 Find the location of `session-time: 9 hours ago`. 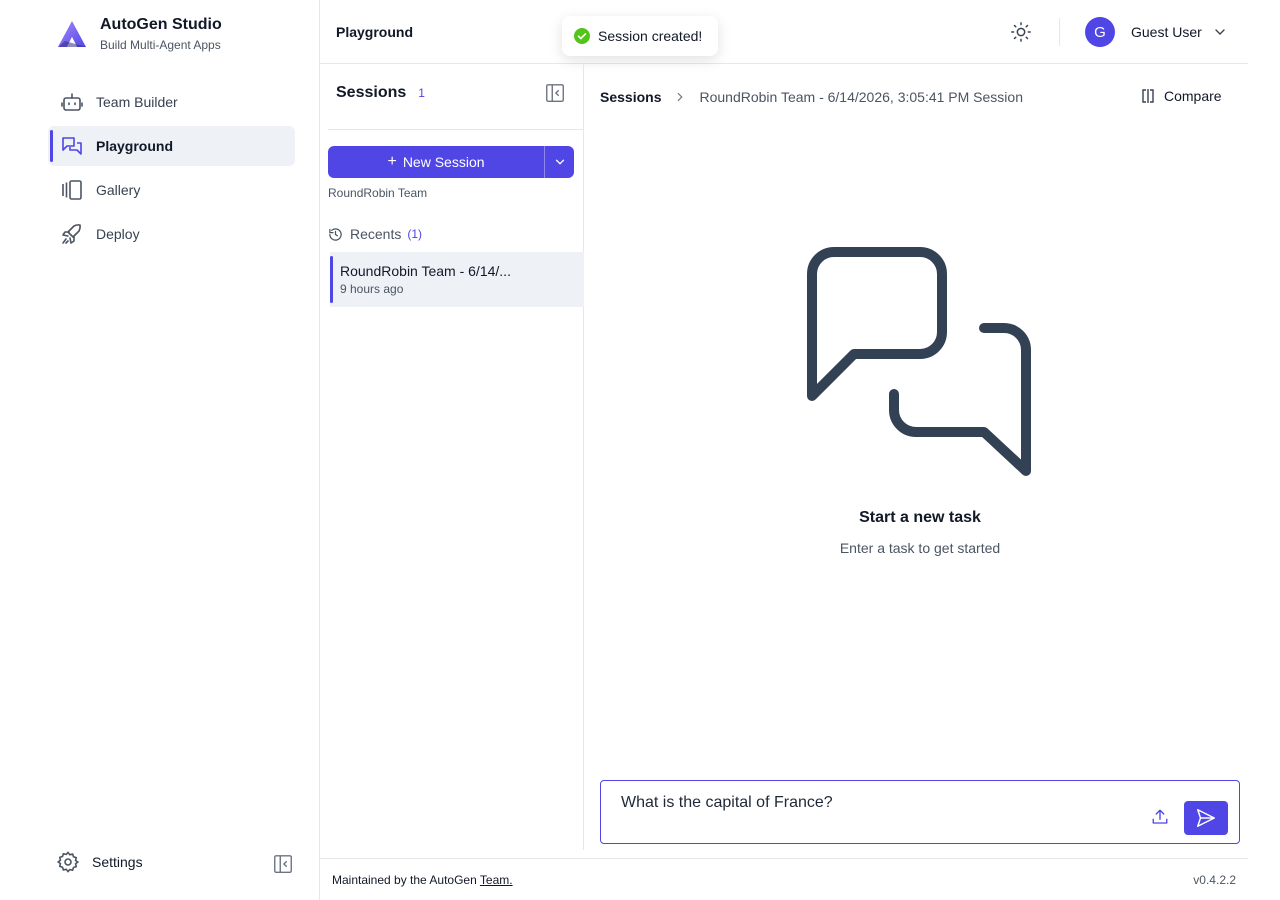

session-time: 9 hours ago is located at coordinates (372, 289).